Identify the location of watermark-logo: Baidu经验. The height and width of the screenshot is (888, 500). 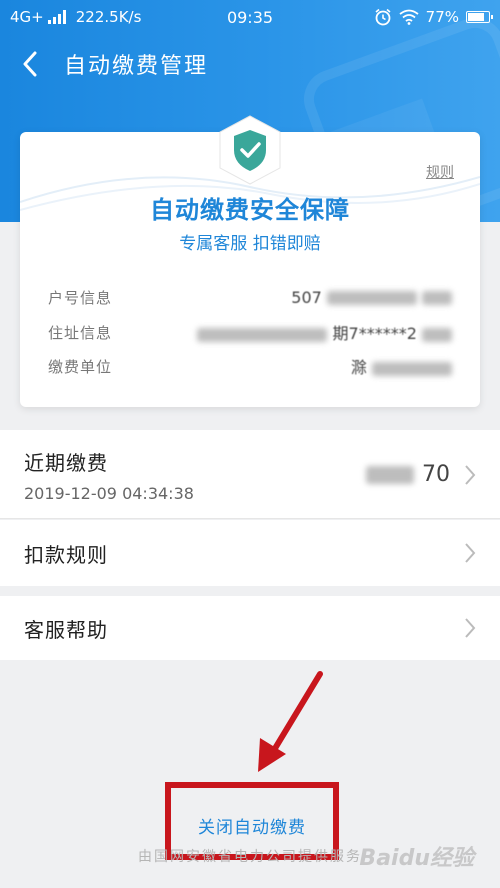
(416, 858).